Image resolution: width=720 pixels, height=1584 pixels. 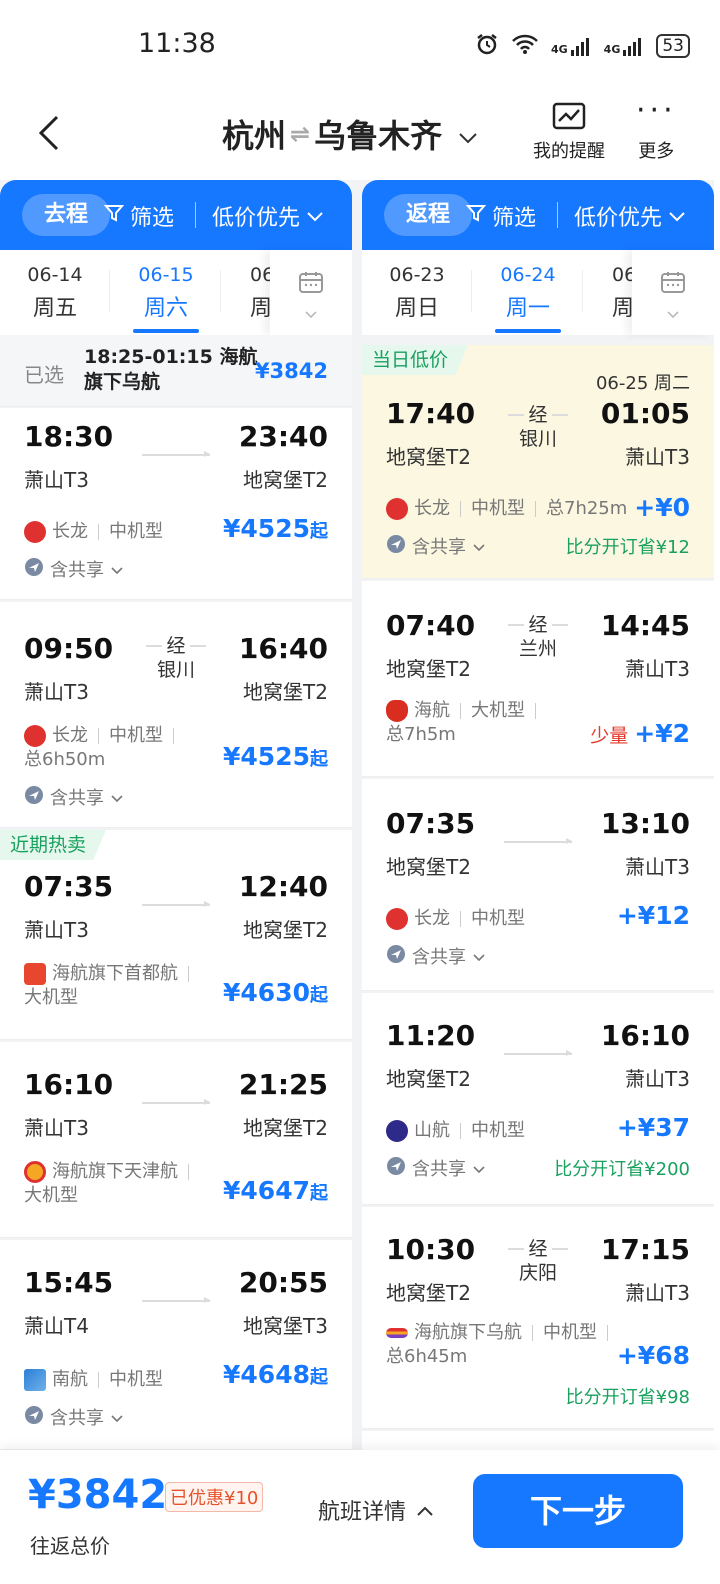 What do you see at coordinates (569, 132) in the screenshot?
I see `reminder-button: 我的提醒` at bounding box center [569, 132].